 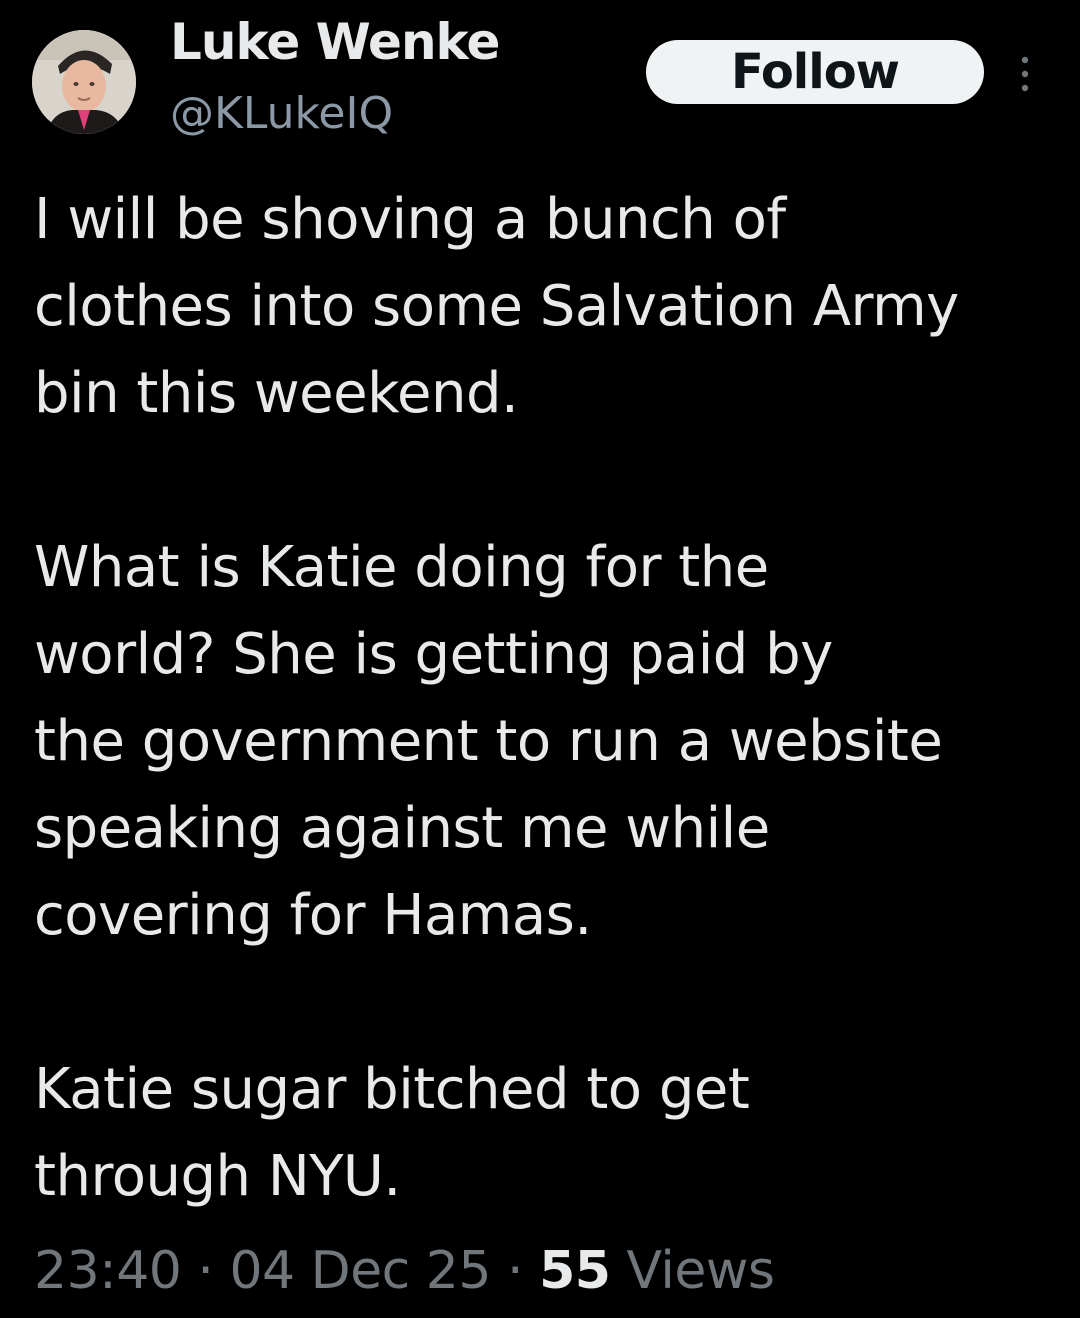 What do you see at coordinates (549, 1133) in the screenshot?
I see `tweet-paragraph: Katie sugar bitched to get through NYU.` at bounding box center [549, 1133].